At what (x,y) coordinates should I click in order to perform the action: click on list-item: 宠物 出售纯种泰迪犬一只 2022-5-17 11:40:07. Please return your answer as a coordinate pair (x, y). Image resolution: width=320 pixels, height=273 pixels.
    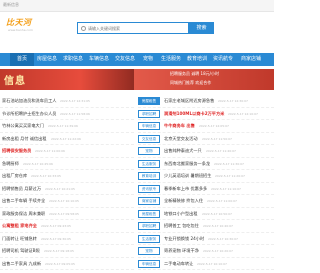
    Looking at the image, I should click on (206, 151).